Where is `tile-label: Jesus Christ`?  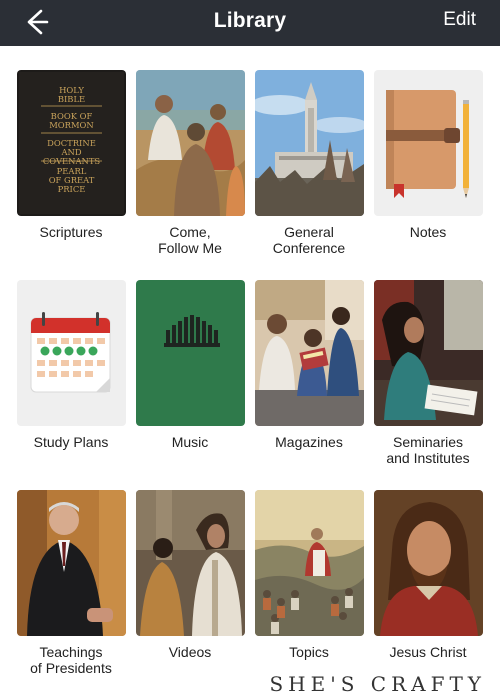
tile-label: Jesus Christ is located at coordinates (428, 652).